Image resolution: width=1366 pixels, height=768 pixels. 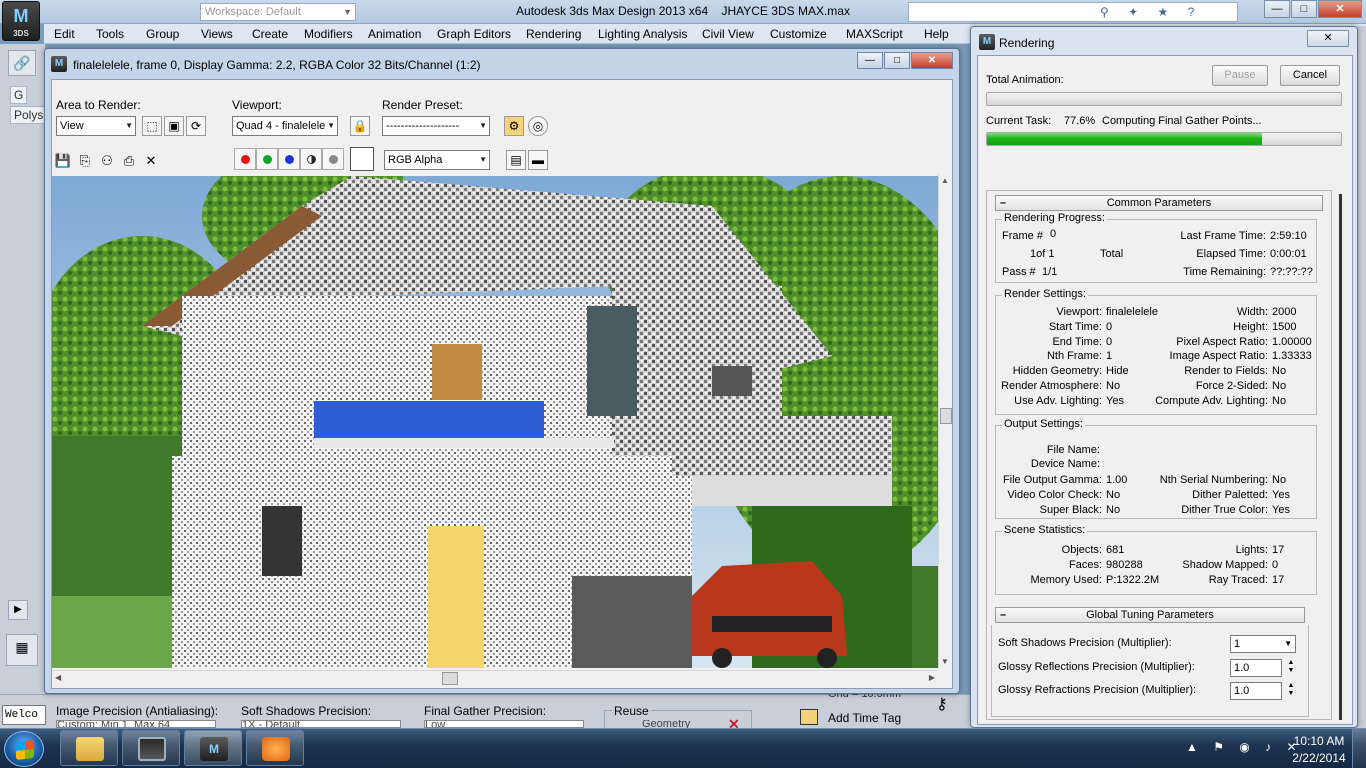 What do you see at coordinates (136, 724) in the screenshot?
I see `image-precision-dropdown: Custom: Min 1, Max 64` at bounding box center [136, 724].